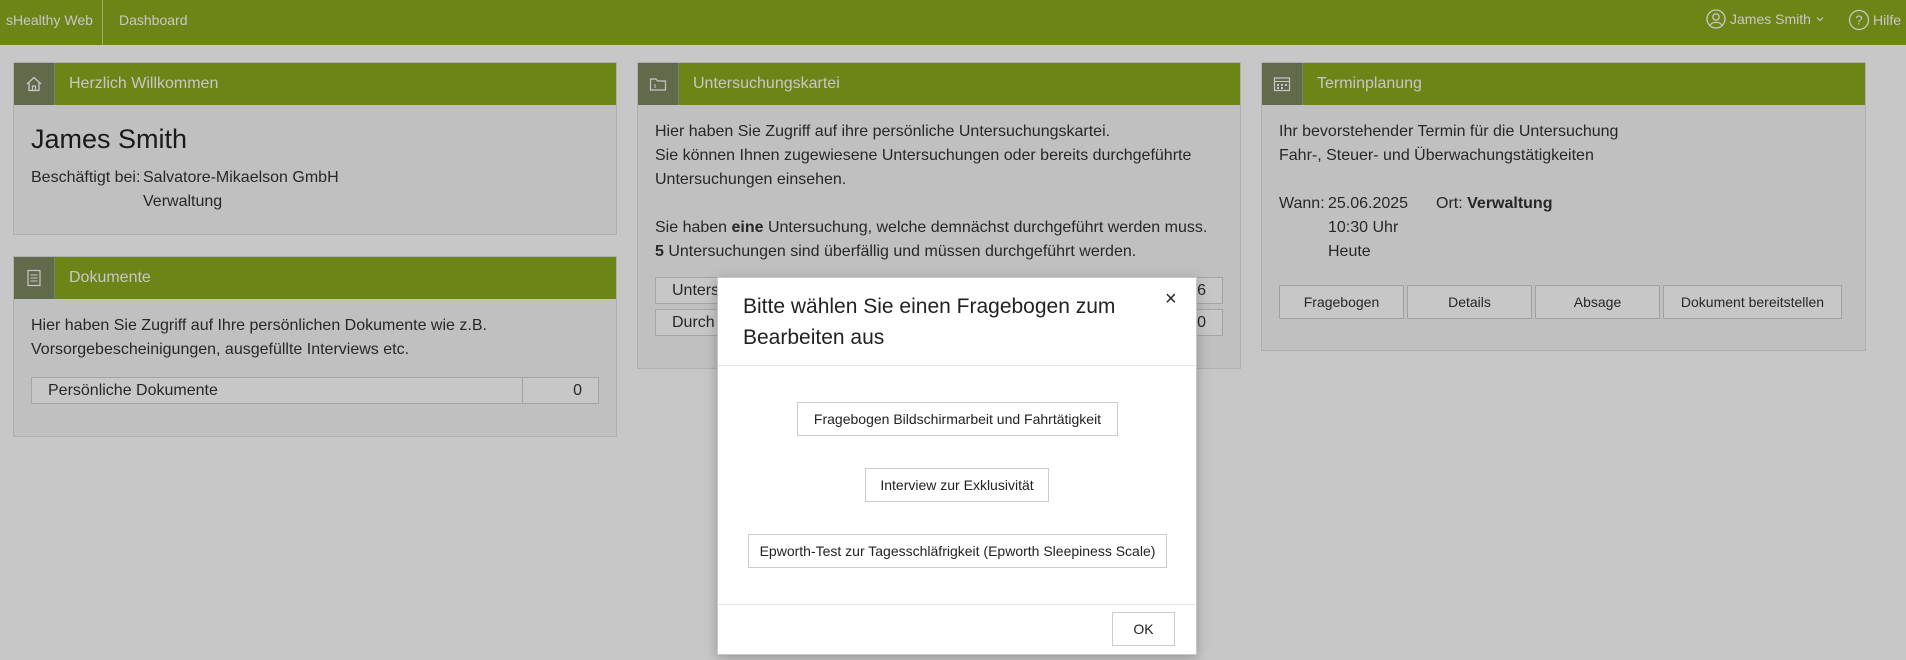 The image size is (1906, 660). Describe the element at coordinates (957, 485) in the screenshot. I see `questionnaire-option-exclusivity: Interview zur Exklusivität` at that location.